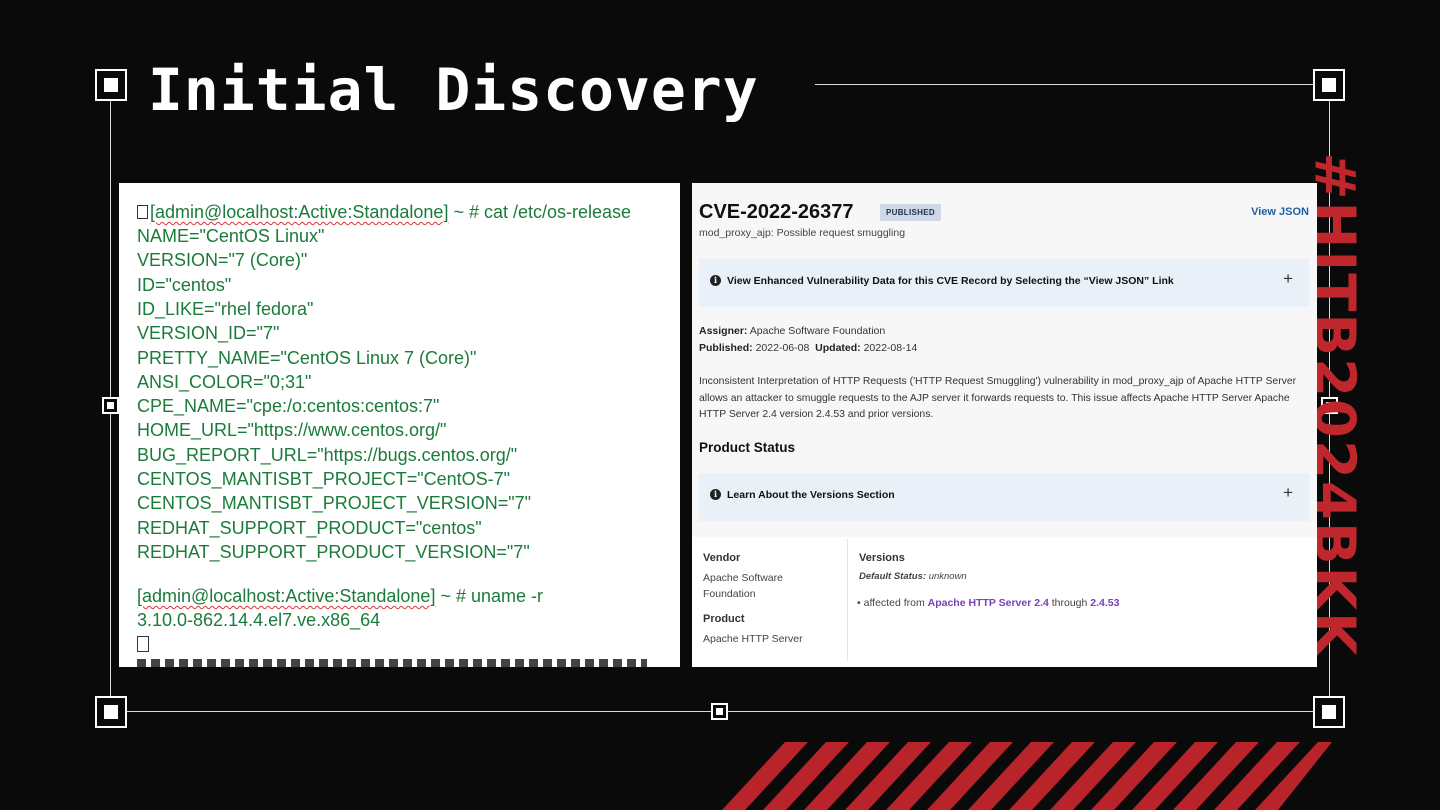  What do you see at coordinates (540, 212) in the screenshot?
I see `terminal-command: ~ # cat /etc/os-release` at bounding box center [540, 212].